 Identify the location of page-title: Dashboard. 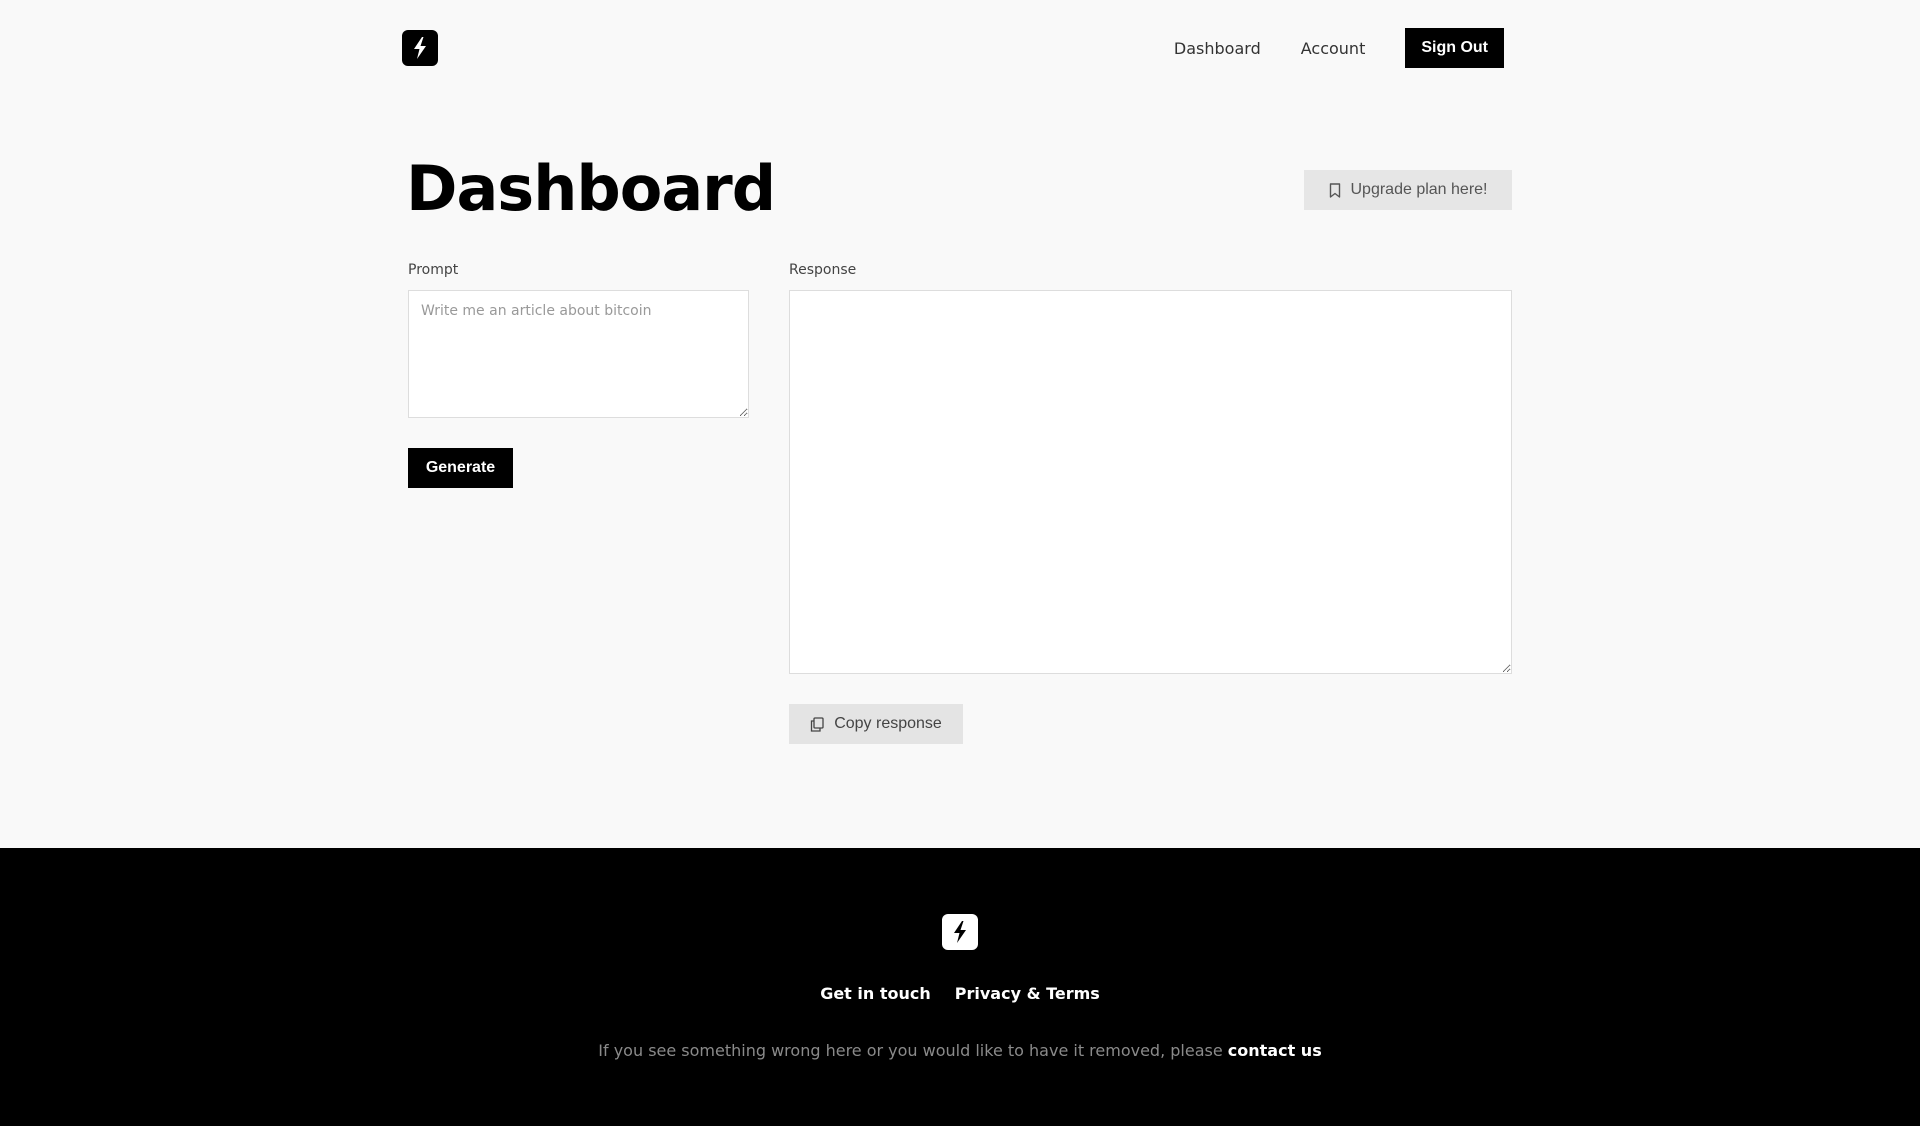
(591, 188).